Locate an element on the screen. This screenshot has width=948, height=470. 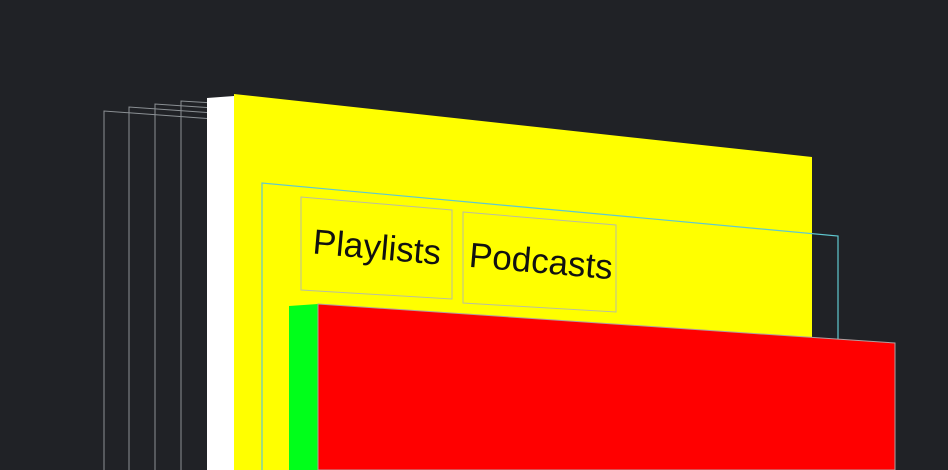
white-container-layer is located at coordinates (220, 283).